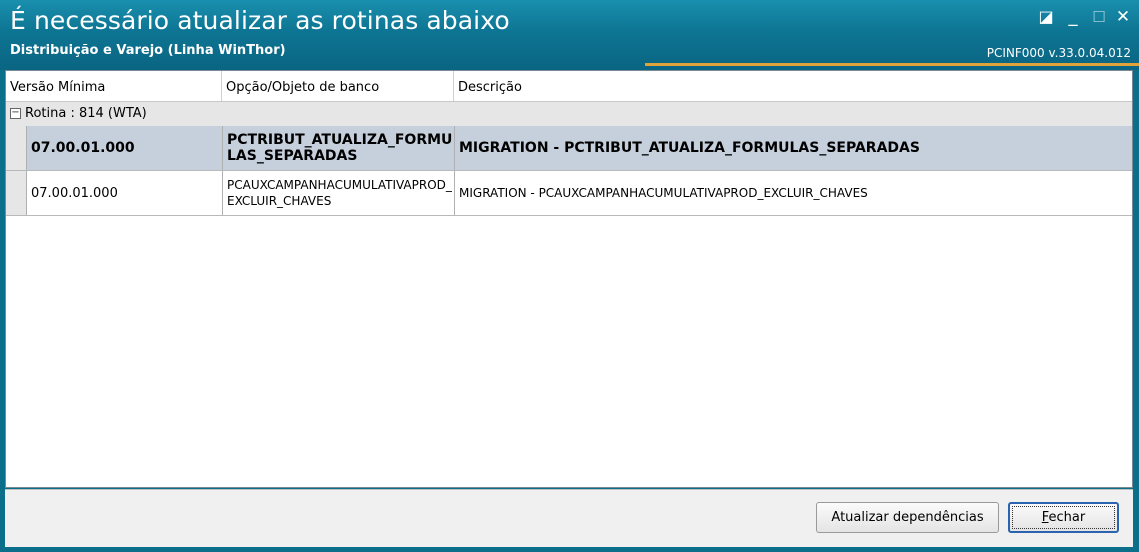 The height and width of the screenshot is (552, 1139). What do you see at coordinates (86, 113) in the screenshot?
I see `group-label: Rotina : 814 (WTA)` at bounding box center [86, 113].